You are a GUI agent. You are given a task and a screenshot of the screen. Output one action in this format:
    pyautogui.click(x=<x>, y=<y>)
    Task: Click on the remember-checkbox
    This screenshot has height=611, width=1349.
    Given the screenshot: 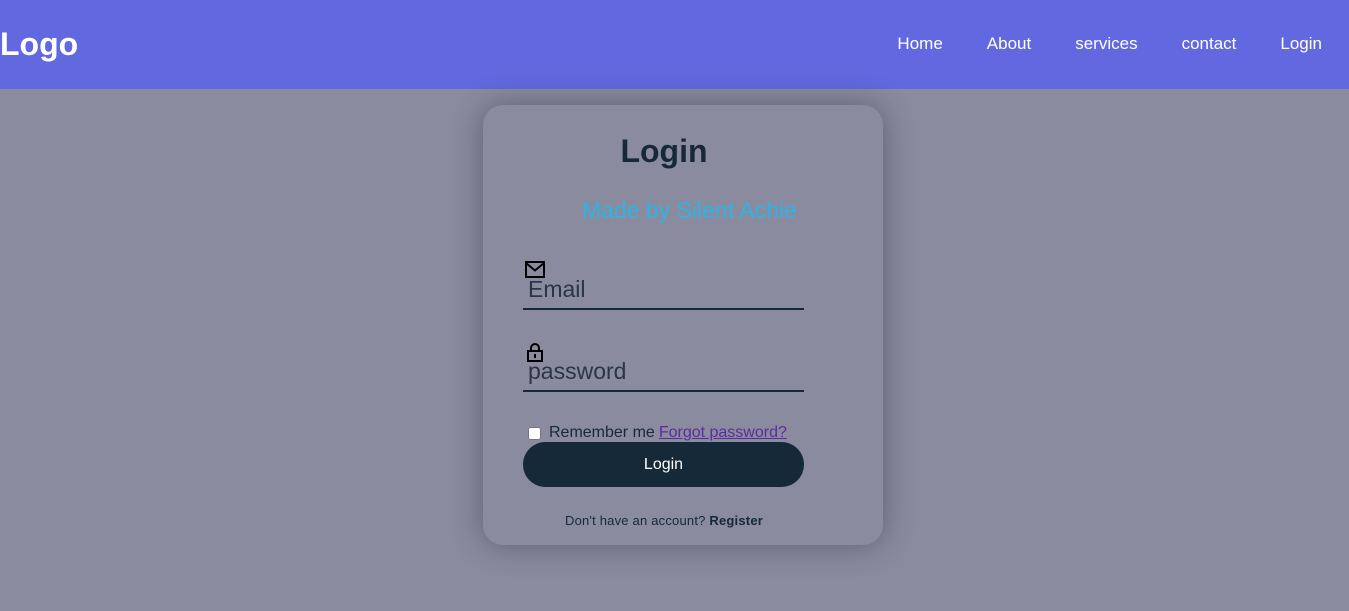 What is the action you would take?
    pyautogui.click(x=534, y=433)
    